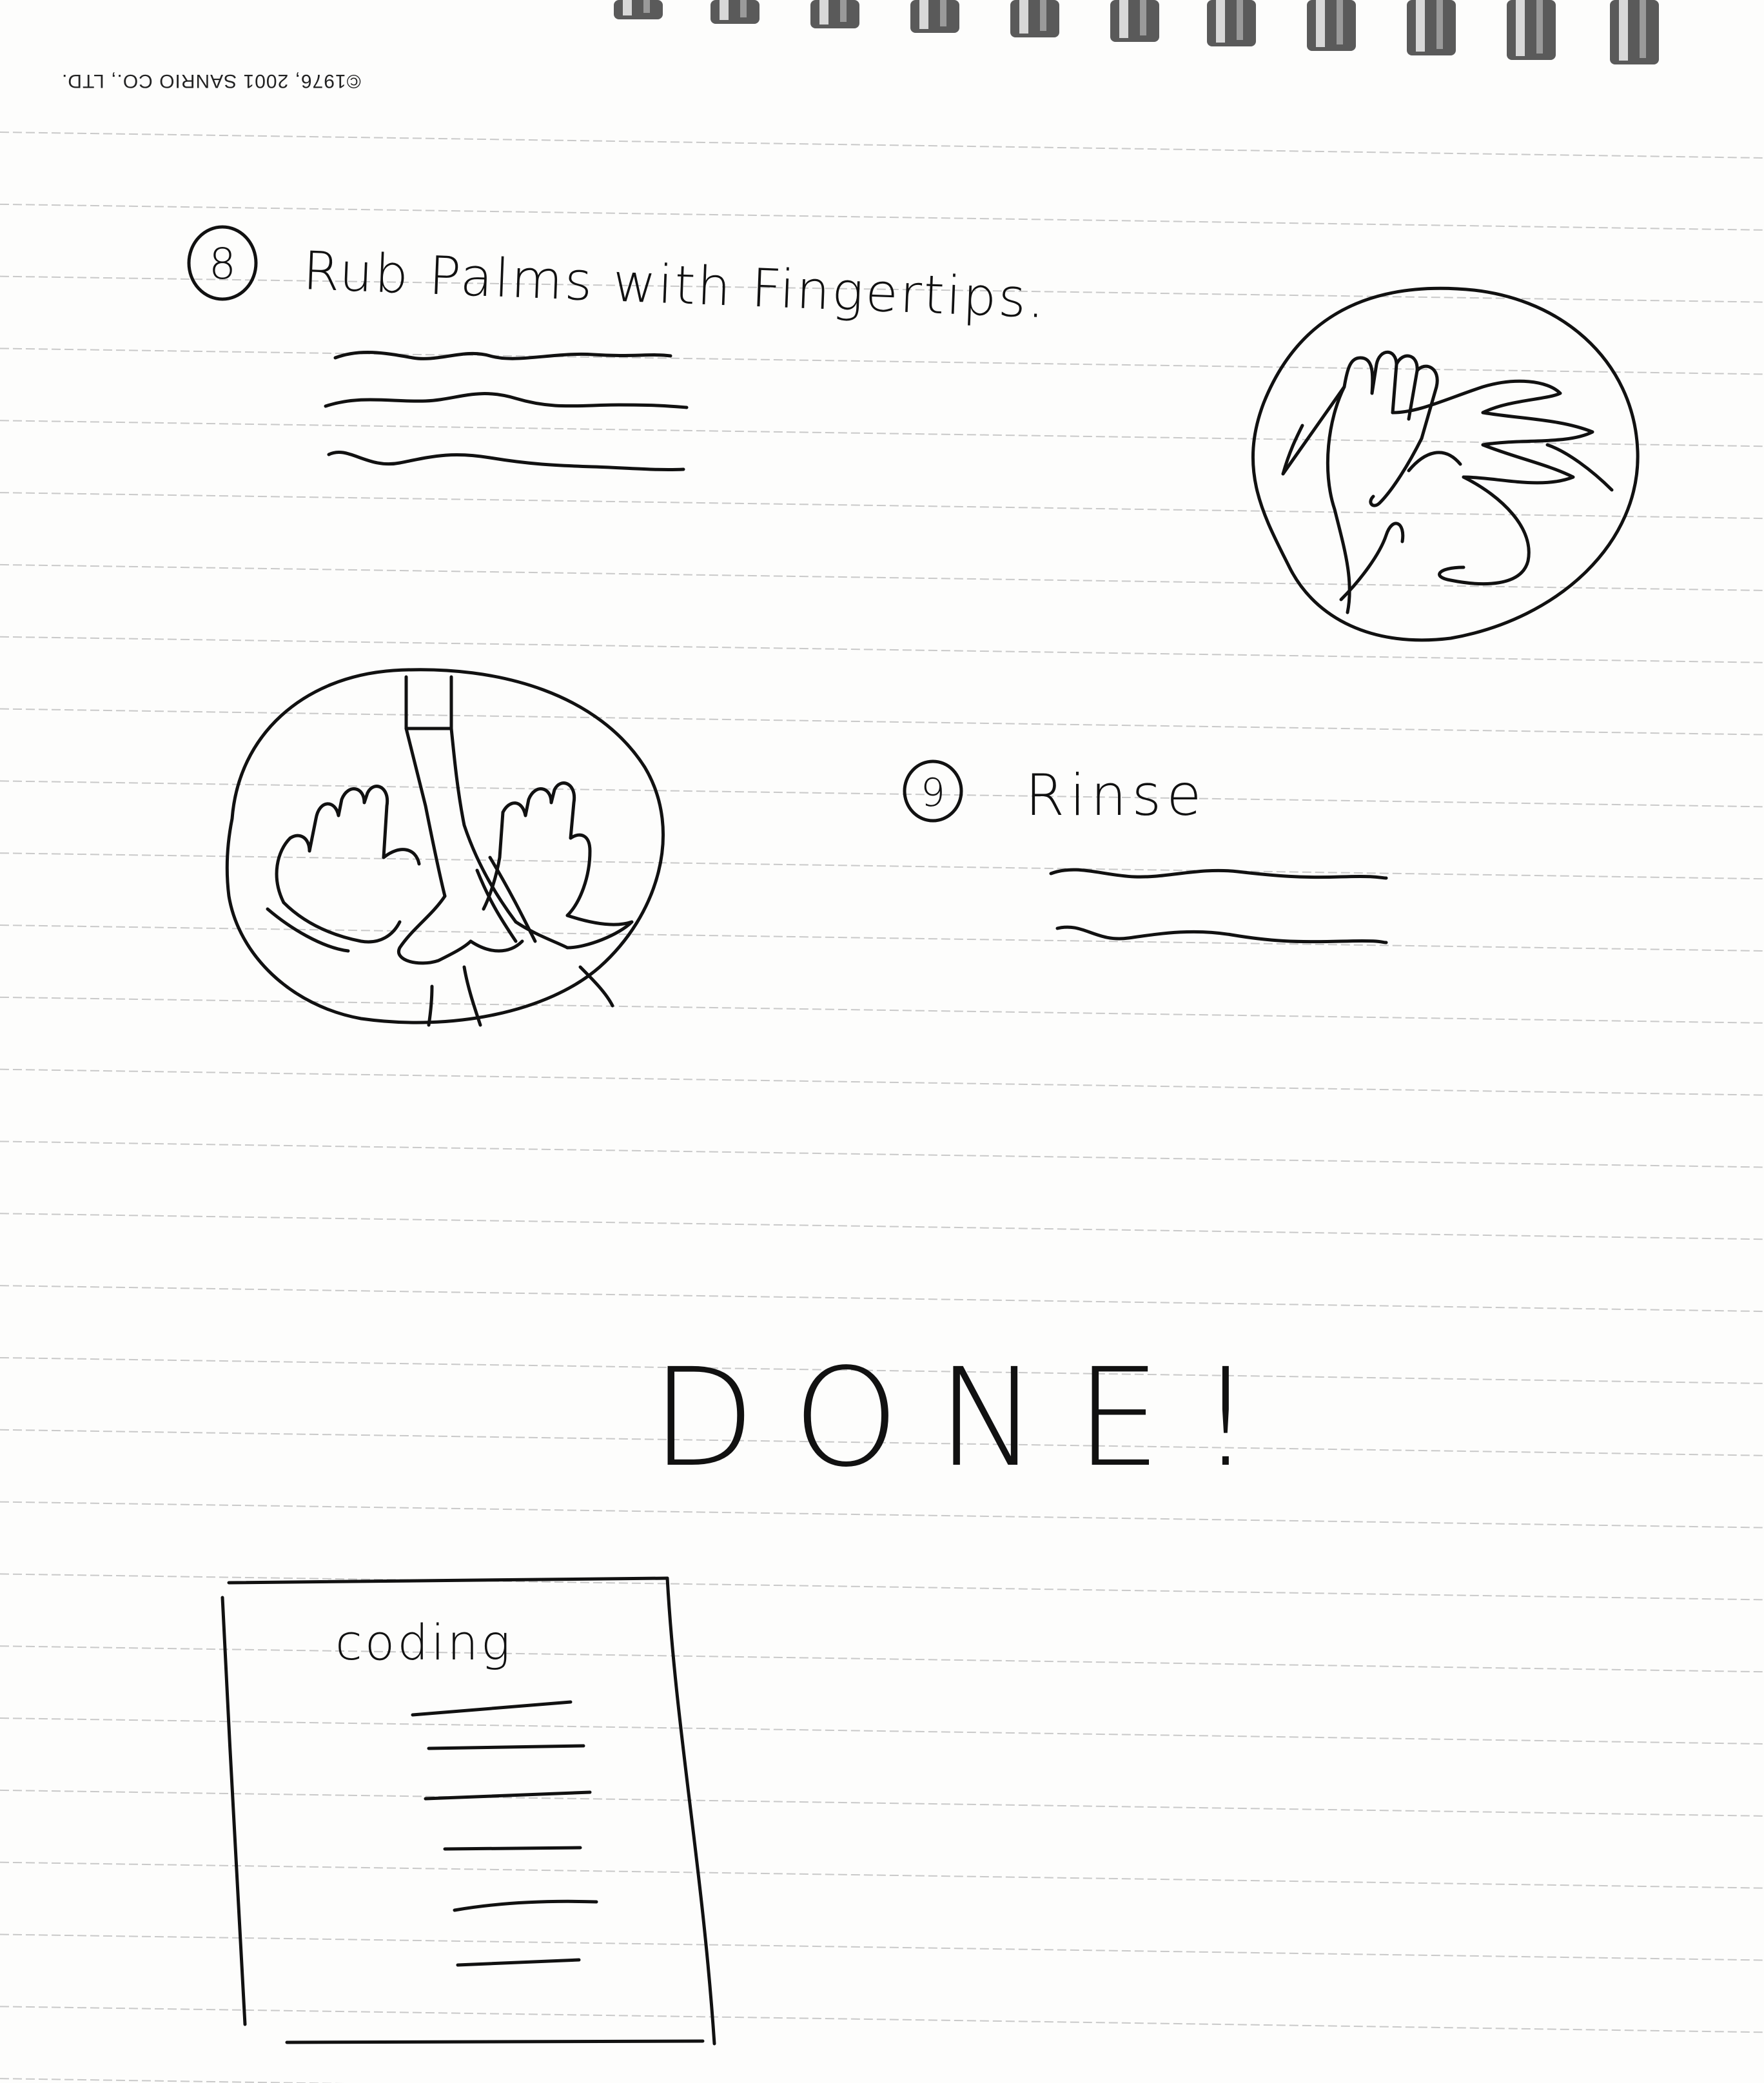 The width and height of the screenshot is (1764, 2083). I want to click on step8-scribbles, so click(506, 411).